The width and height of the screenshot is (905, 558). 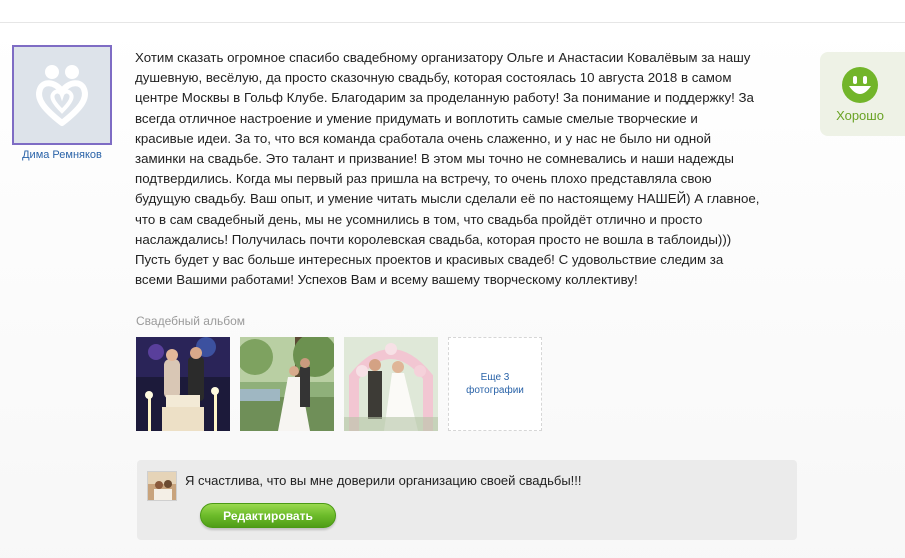 What do you see at coordinates (391, 384) in the screenshot?
I see `photo-couple-flower-arch` at bounding box center [391, 384].